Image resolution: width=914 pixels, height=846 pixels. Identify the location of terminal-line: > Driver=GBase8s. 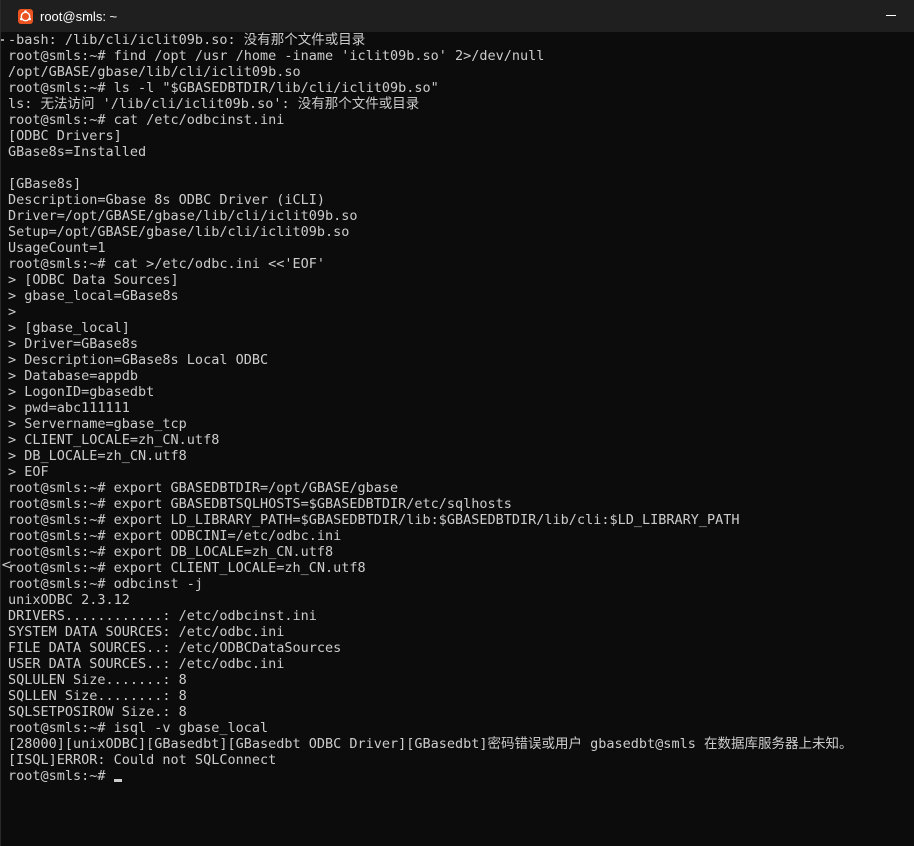
(73, 344).